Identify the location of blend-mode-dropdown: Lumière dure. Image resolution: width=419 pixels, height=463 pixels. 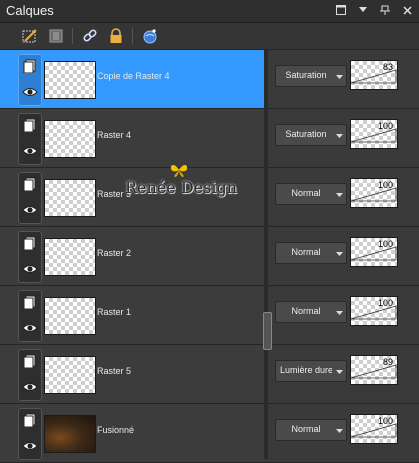
(311, 371).